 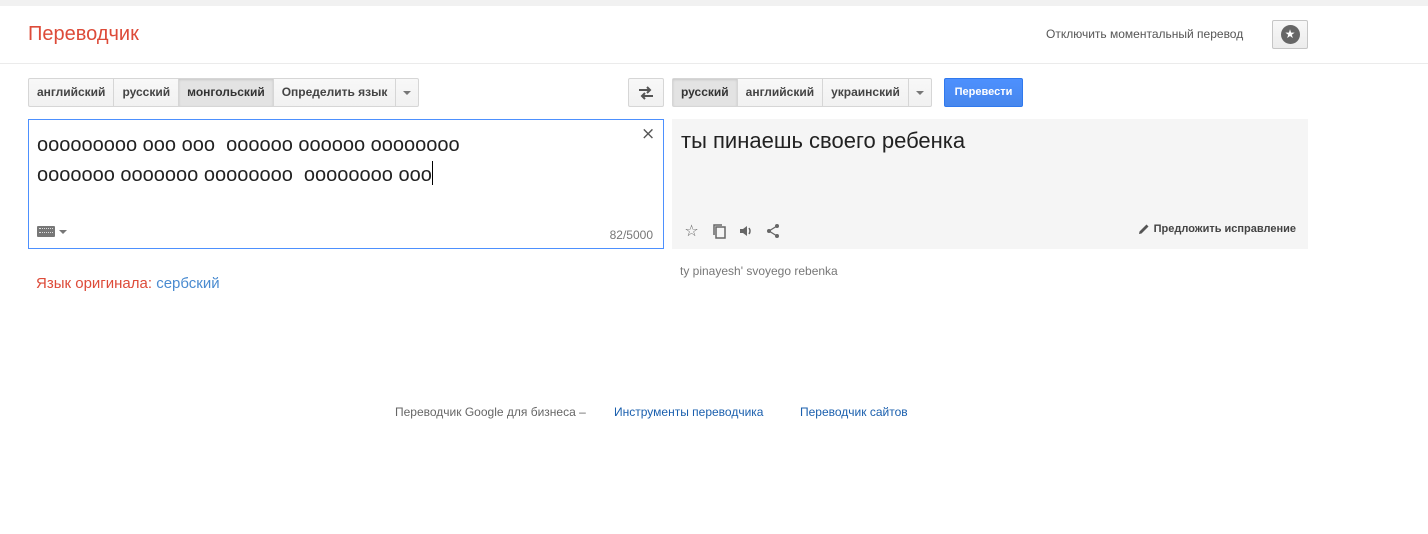 What do you see at coordinates (718, 230) in the screenshot?
I see `copy-icon` at bounding box center [718, 230].